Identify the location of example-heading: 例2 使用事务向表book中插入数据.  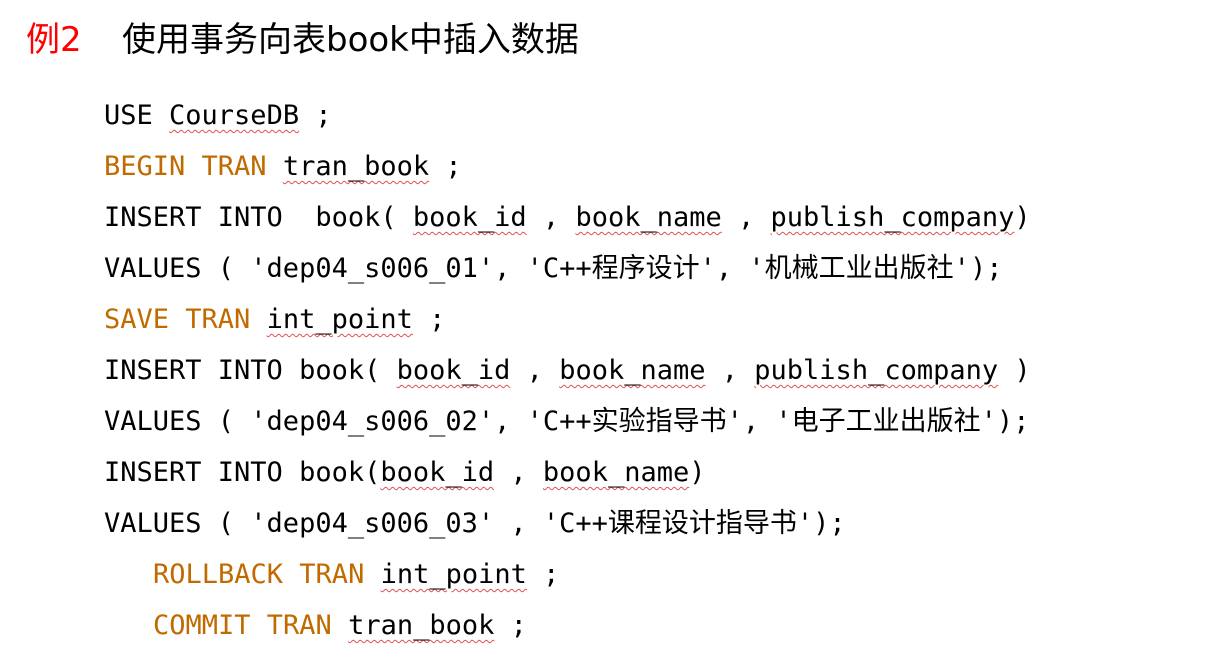
(302, 36).